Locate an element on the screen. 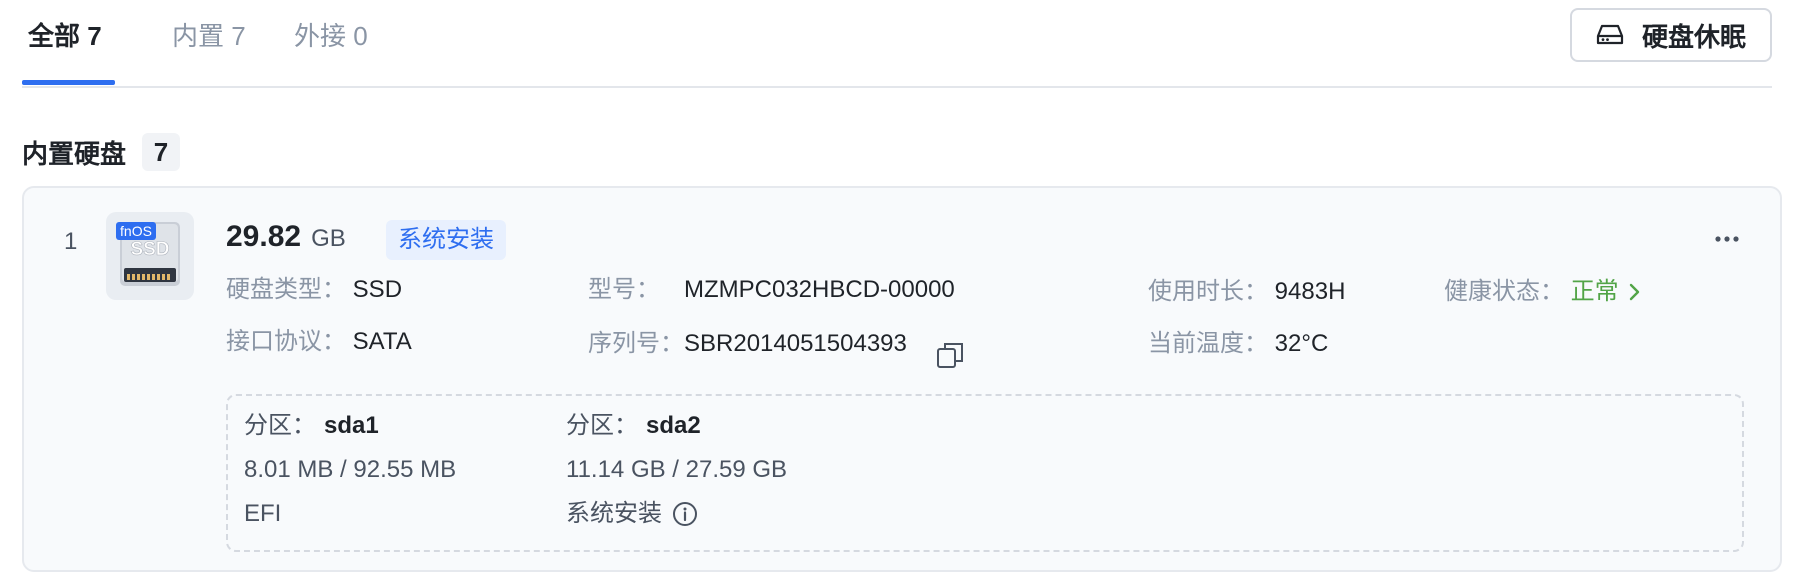 This screenshot has width=1794, height=584. uptime-field: 使用时长： 9483H is located at coordinates (1246, 292).